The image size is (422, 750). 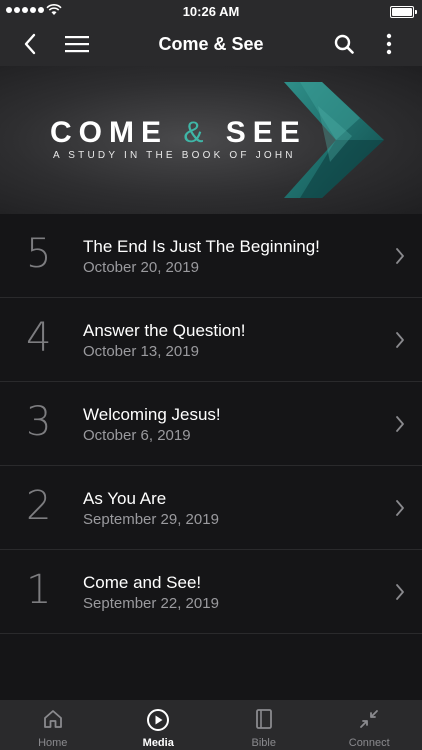 What do you see at coordinates (201, 246) in the screenshot?
I see `sermon-title: The End Is Just The Beginning!` at bounding box center [201, 246].